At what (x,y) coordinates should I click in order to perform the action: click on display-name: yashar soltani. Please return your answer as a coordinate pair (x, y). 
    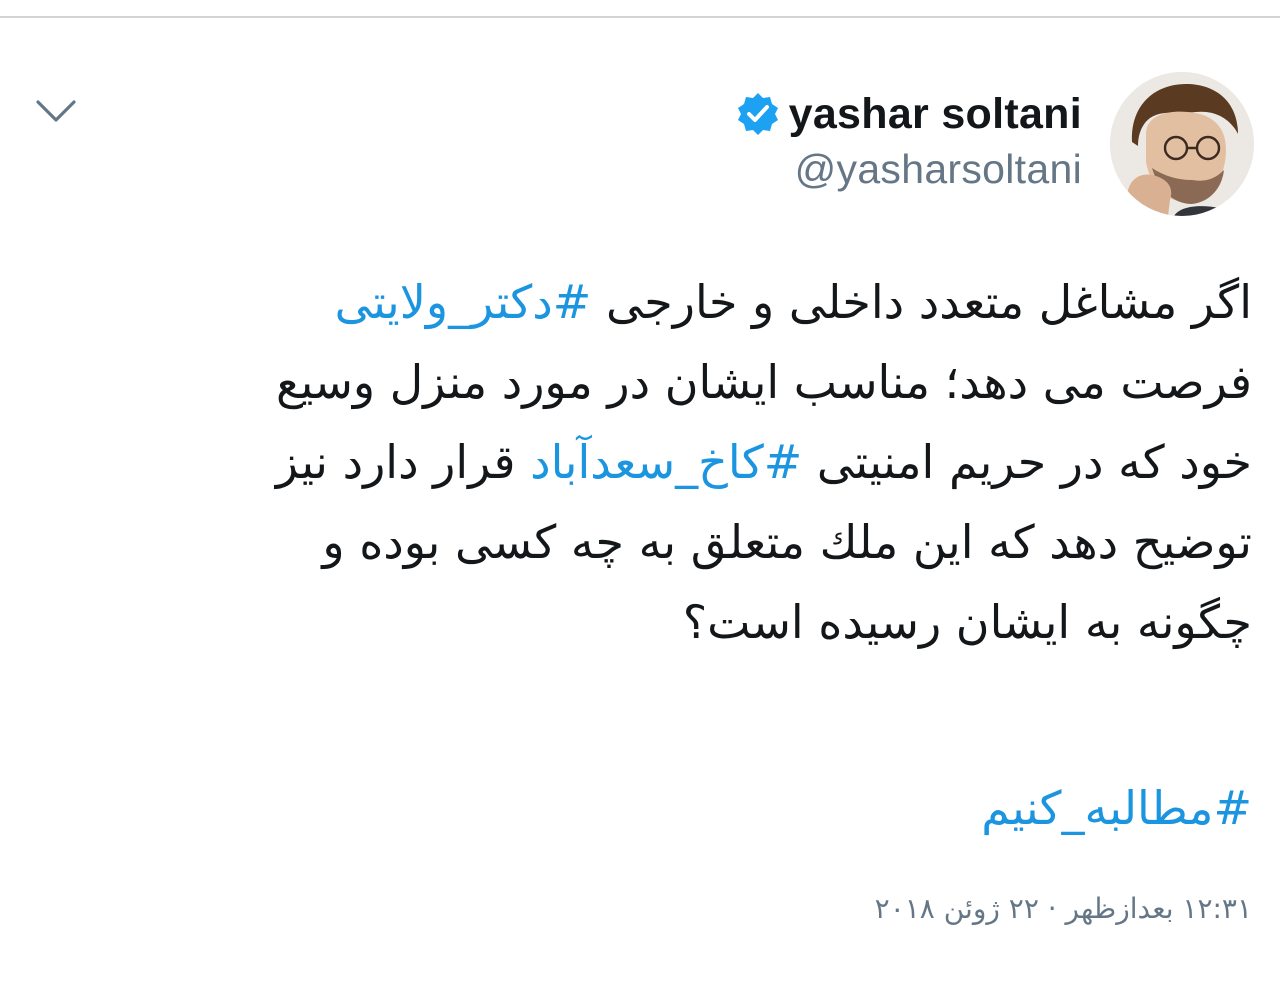
    Looking at the image, I should click on (935, 114).